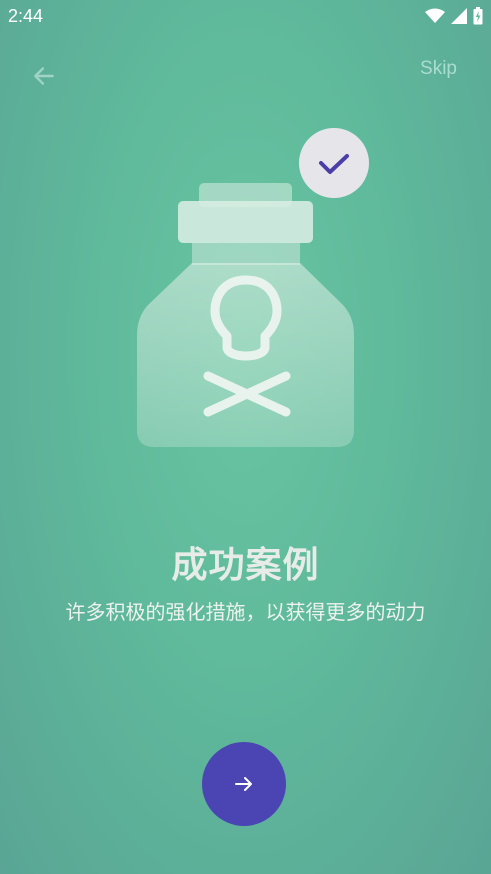 Image resolution: width=491 pixels, height=874 pixels. What do you see at coordinates (245, 612) in the screenshot?
I see `page-subtitle: 许多积极的强化措施，以获得更多的动力` at bounding box center [245, 612].